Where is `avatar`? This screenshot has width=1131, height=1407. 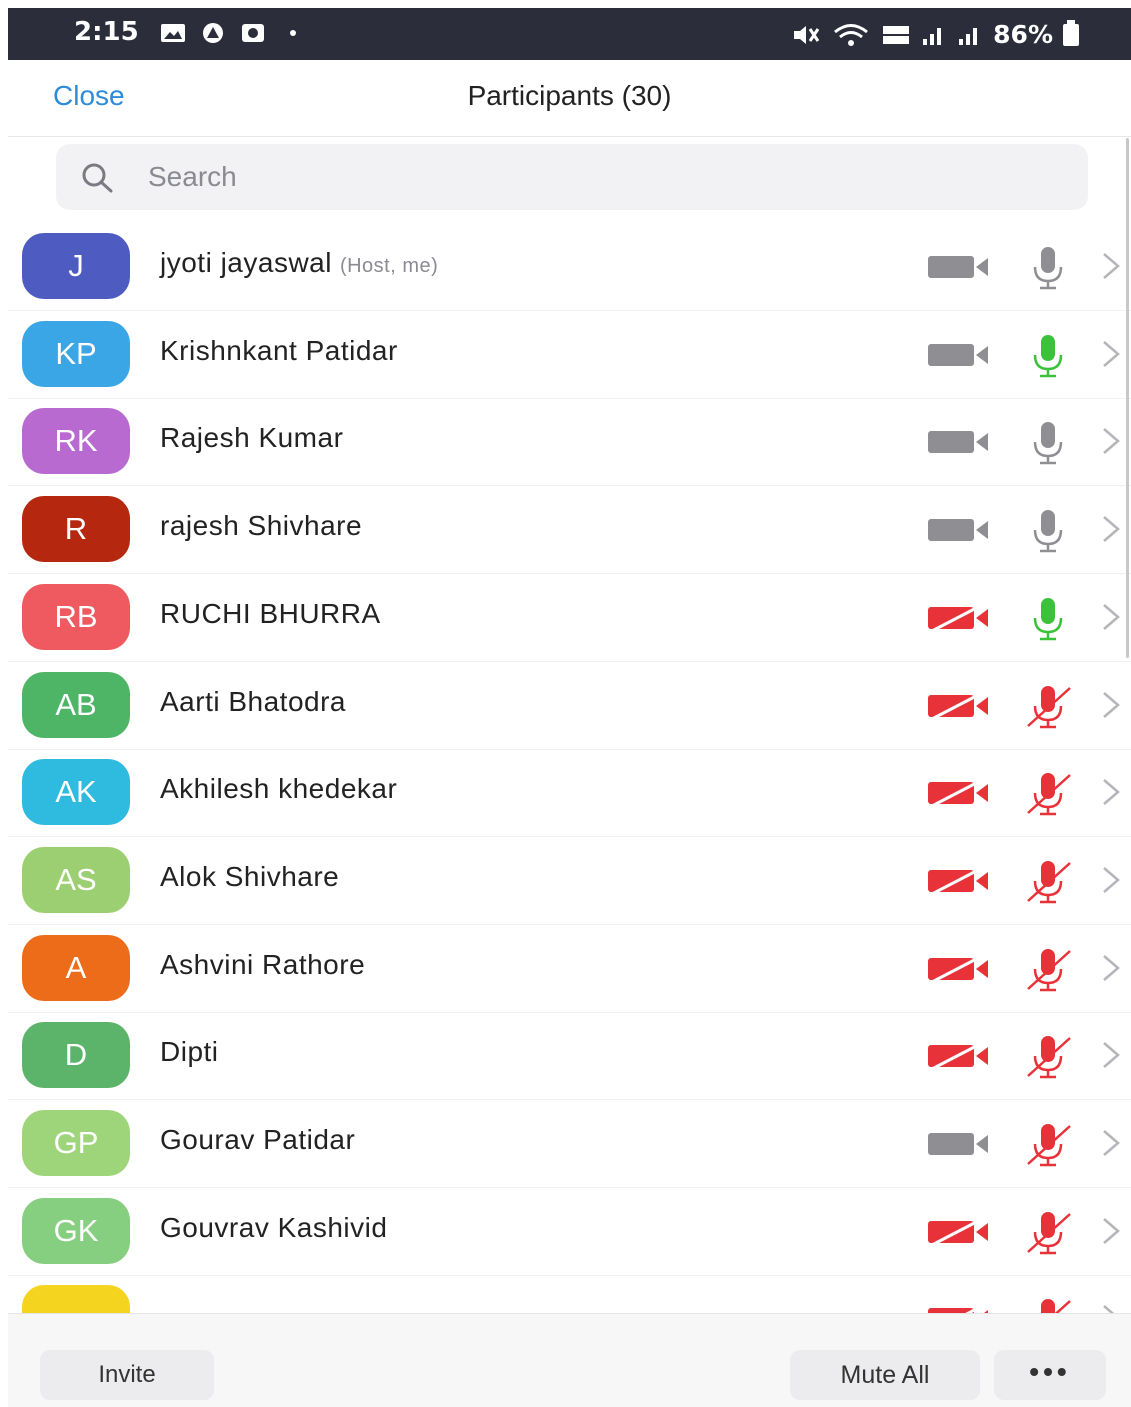 avatar is located at coordinates (76, 1299).